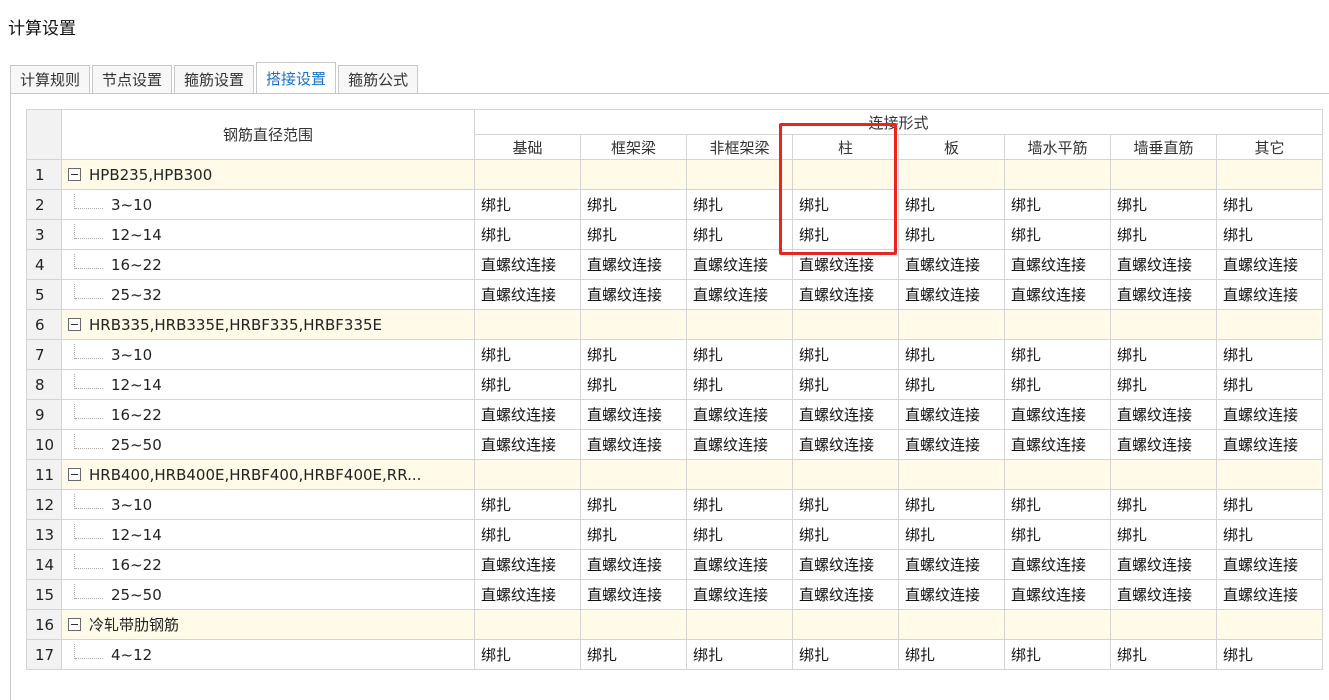  Describe the element at coordinates (674, 354) in the screenshot. I see `table-row: 7 3~10 绑扎 绑扎 绑扎 绑扎 绑扎 绑扎 绑扎 绑扎` at that location.